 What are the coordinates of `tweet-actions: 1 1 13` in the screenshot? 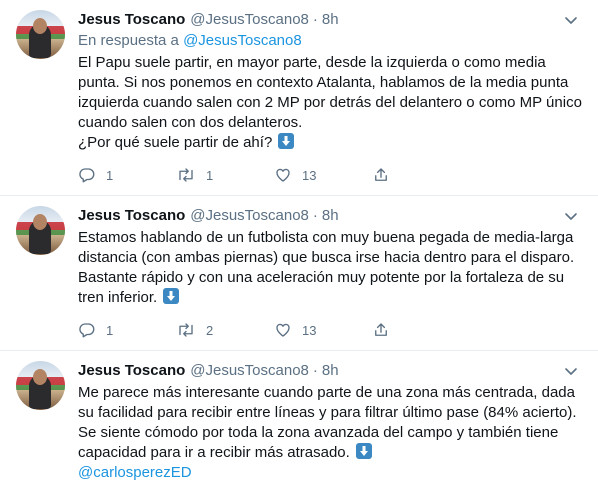 It's located at (330, 175).